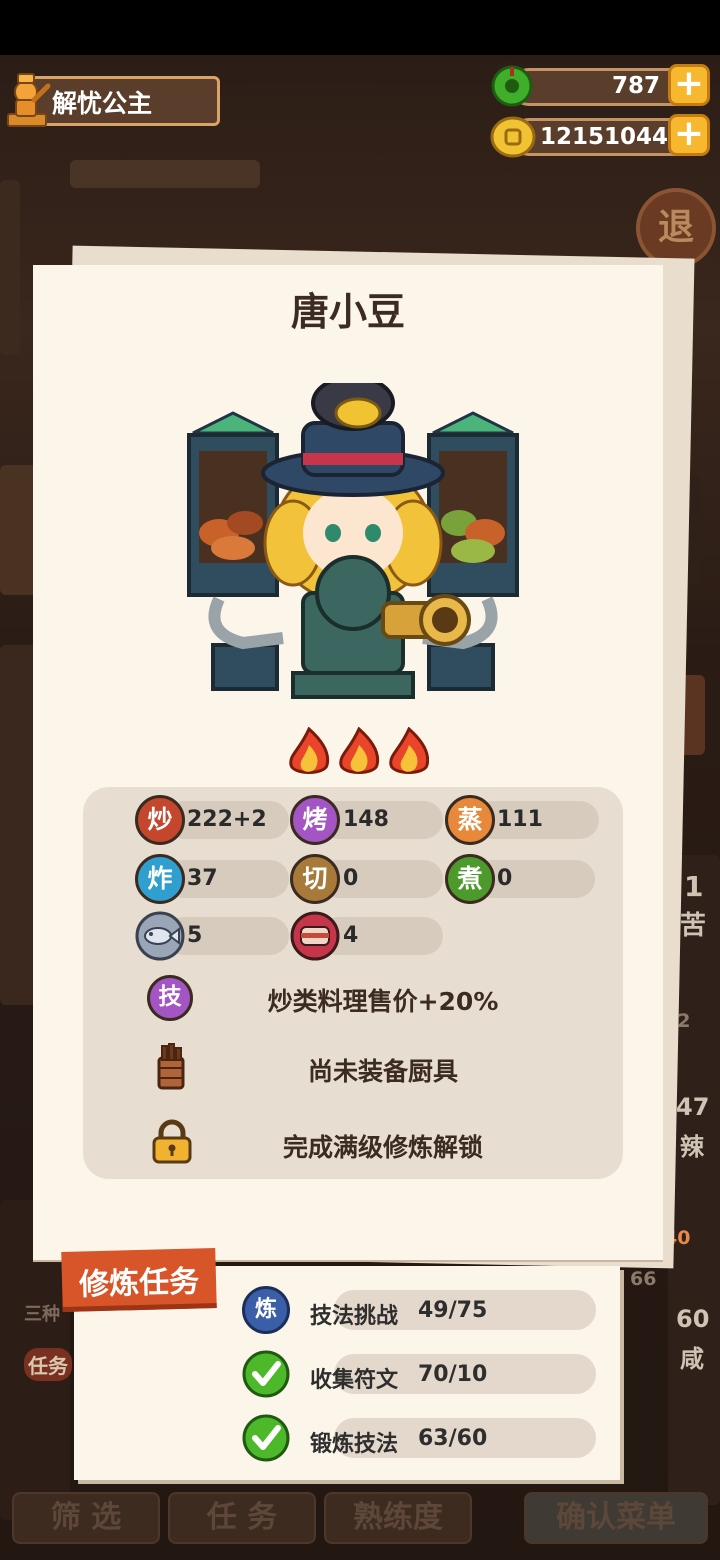 This screenshot has width=720, height=1560. What do you see at coordinates (171, 1066) in the screenshot?
I see `knife-block-icon` at bounding box center [171, 1066].